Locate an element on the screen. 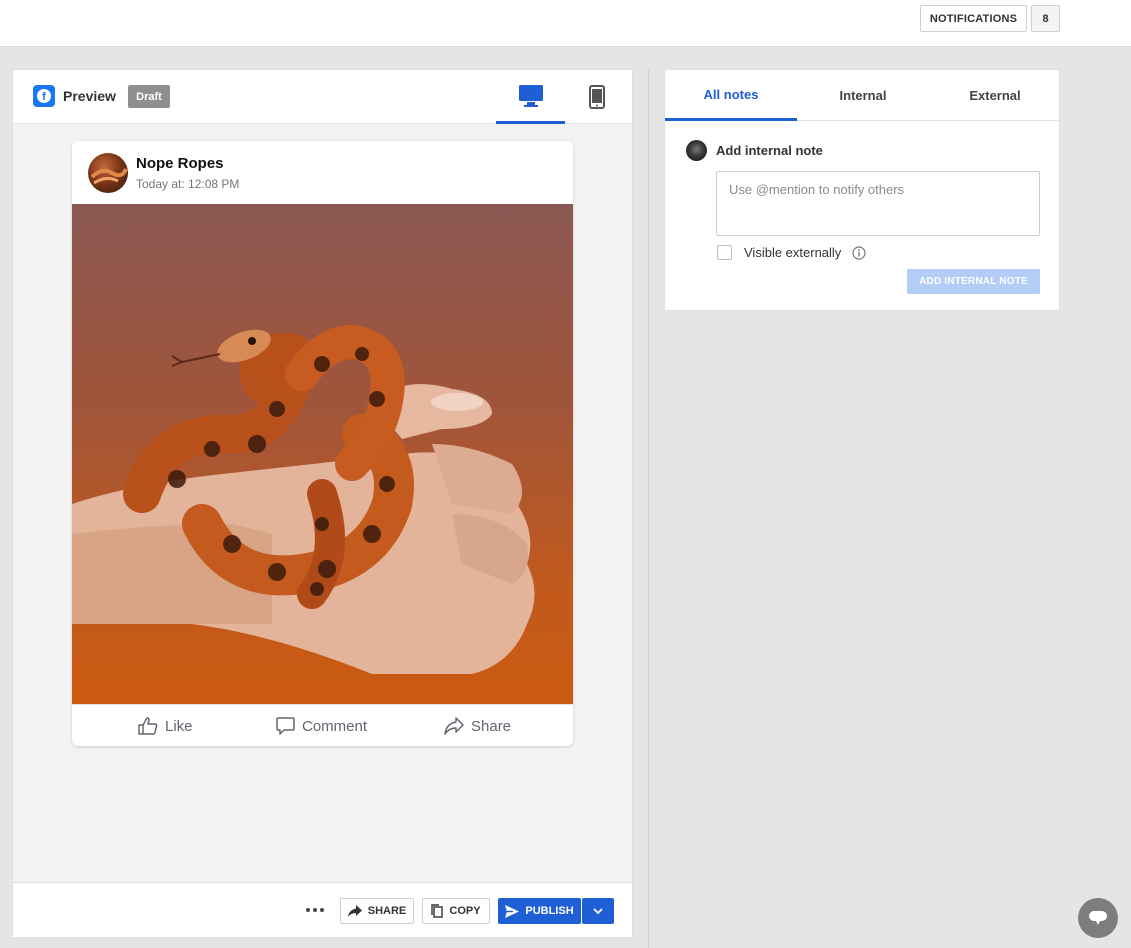 The width and height of the screenshot is (1131, 948). visible-externally-checkbox is located at coordinates (724, 252).